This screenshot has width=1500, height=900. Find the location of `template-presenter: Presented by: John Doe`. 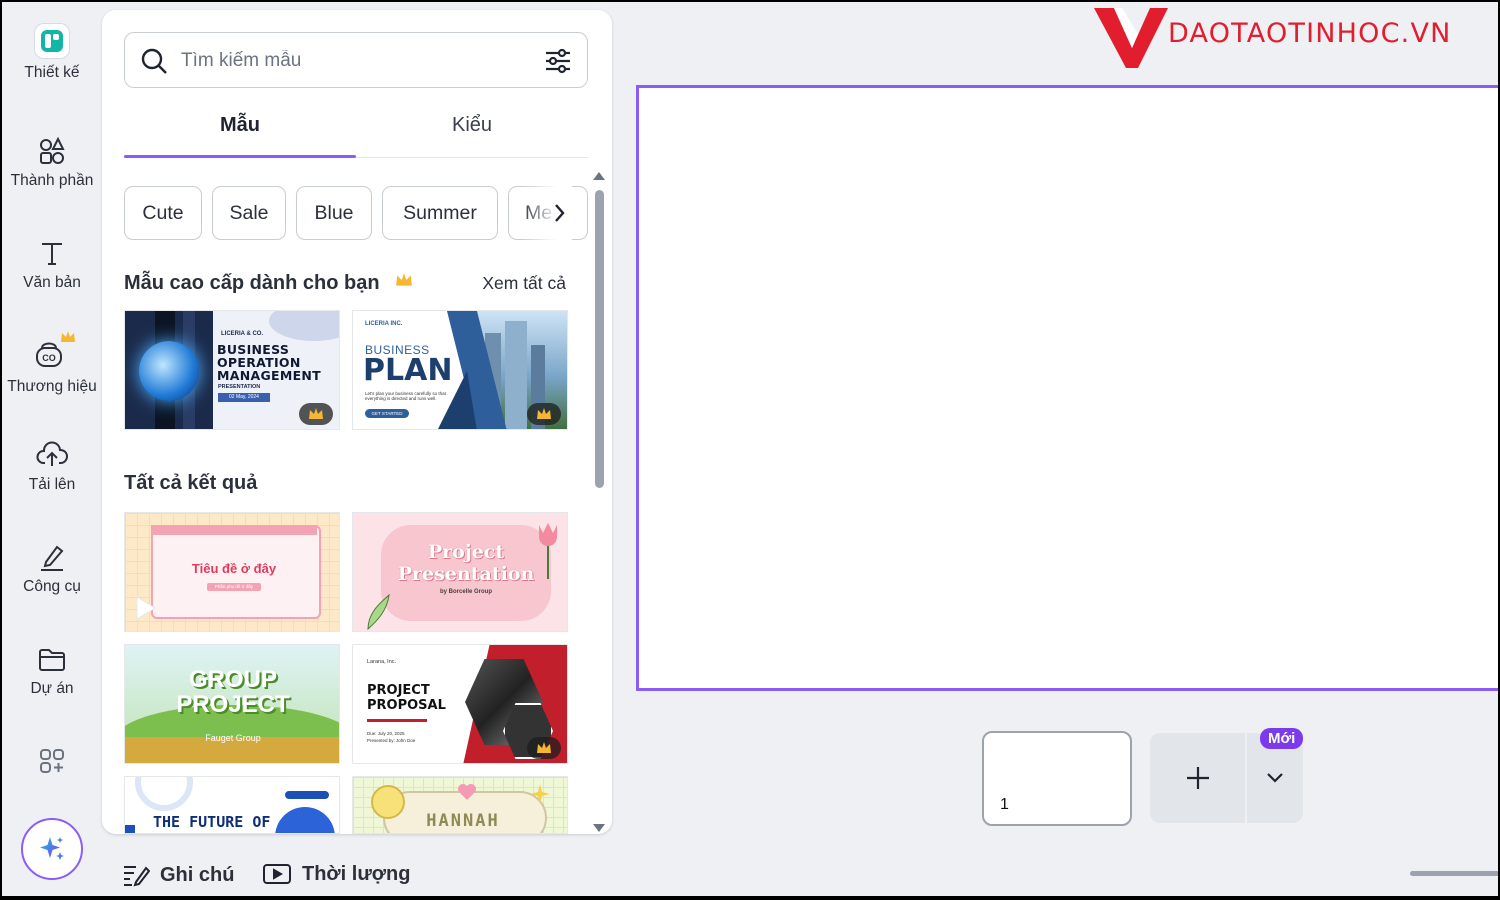

template-presenter: Presented by: John Doe is located at coordinates (391, 740).